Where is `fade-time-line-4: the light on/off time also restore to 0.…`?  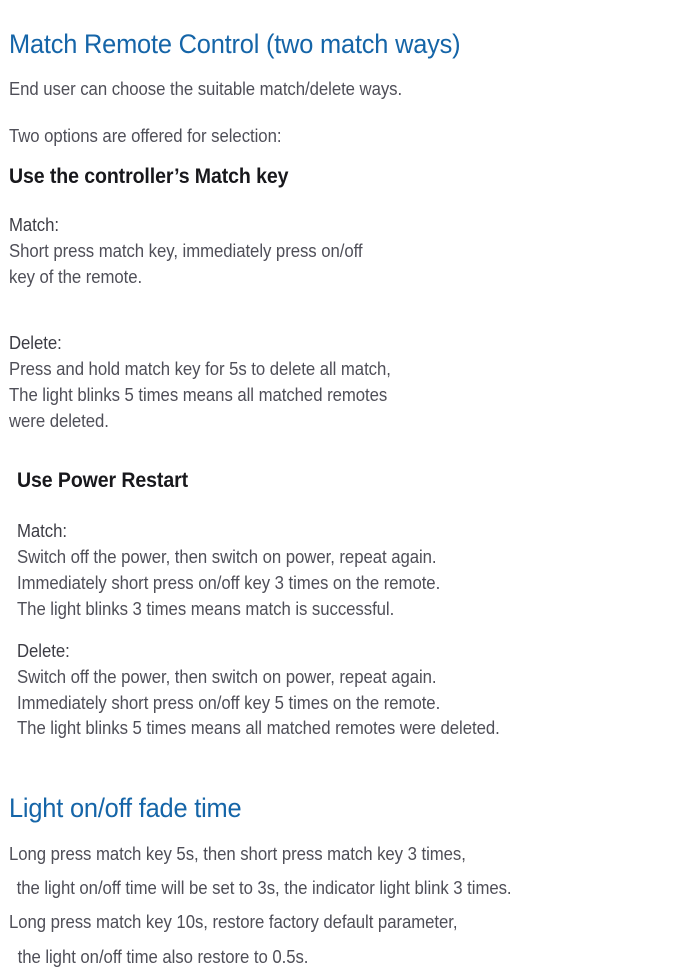
fade-time-line-4: the light on/off time also restore to 0.… is located at coordinates (161, 957).